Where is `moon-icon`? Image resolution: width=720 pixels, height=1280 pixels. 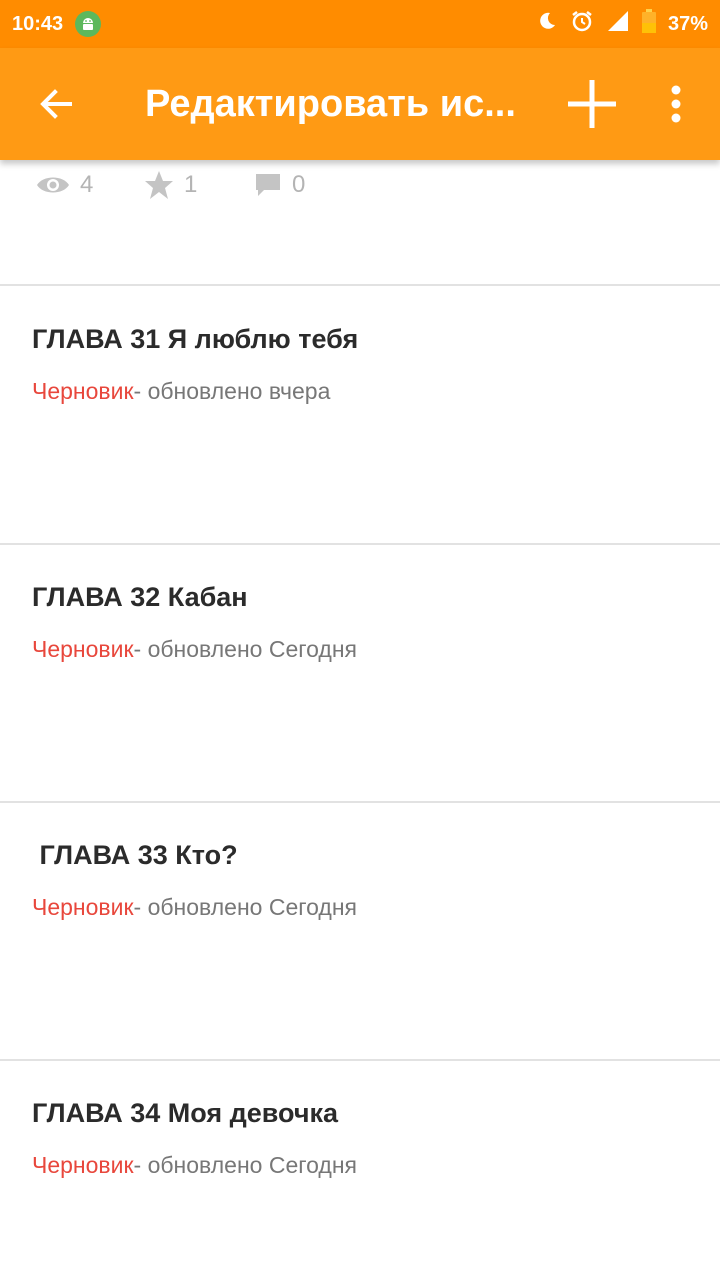 moon-icon is located at coordinates (547, 24).